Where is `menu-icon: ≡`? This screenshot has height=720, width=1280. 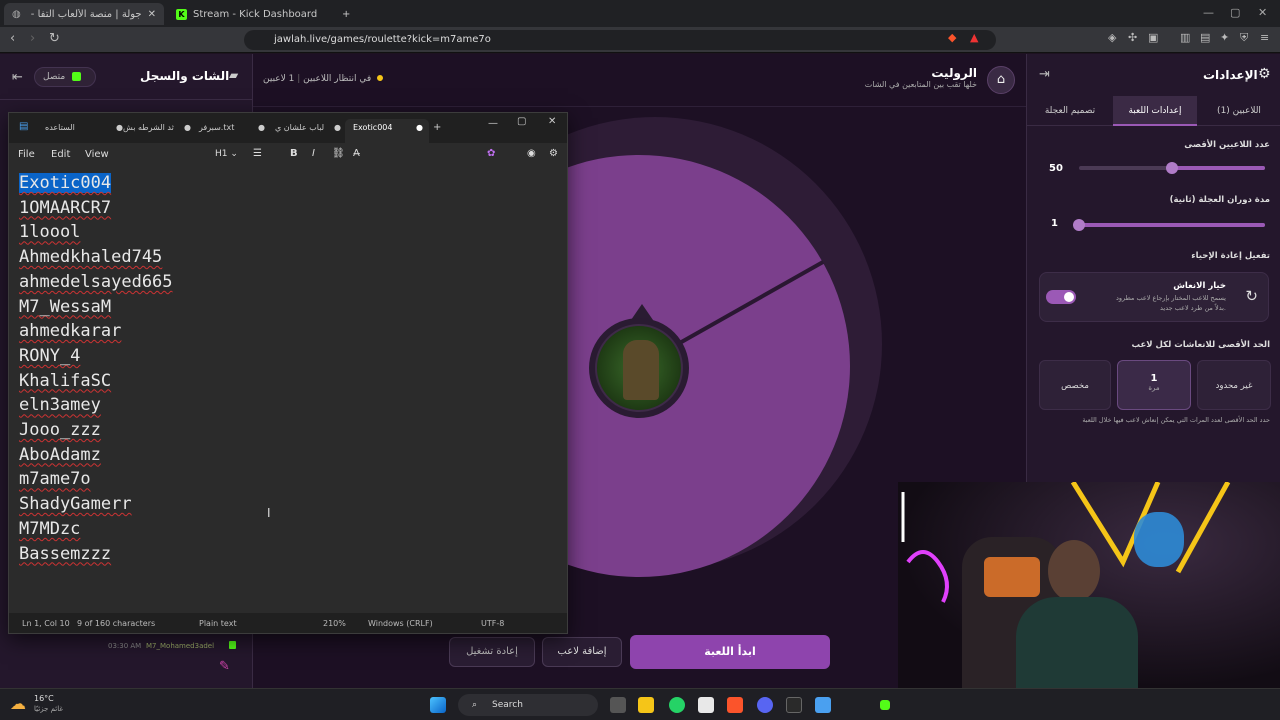
menu-icon: ≡ is located at coordinates (1264, 37).